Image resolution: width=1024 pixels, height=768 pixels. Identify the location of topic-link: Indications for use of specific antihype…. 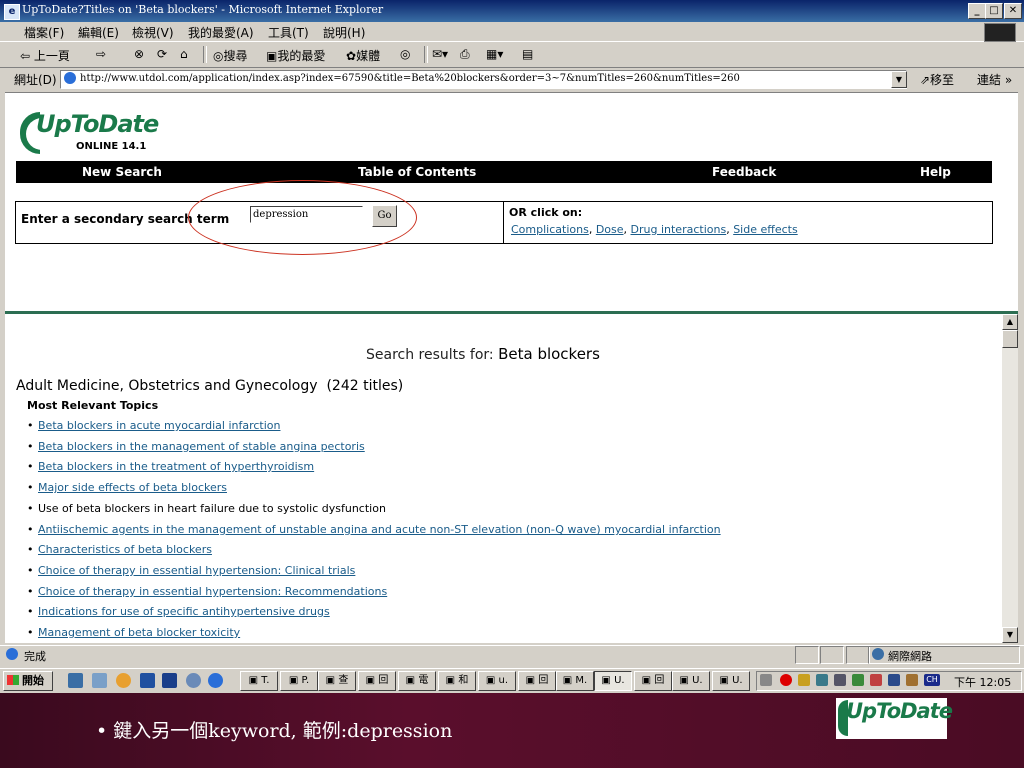
(184, 611).